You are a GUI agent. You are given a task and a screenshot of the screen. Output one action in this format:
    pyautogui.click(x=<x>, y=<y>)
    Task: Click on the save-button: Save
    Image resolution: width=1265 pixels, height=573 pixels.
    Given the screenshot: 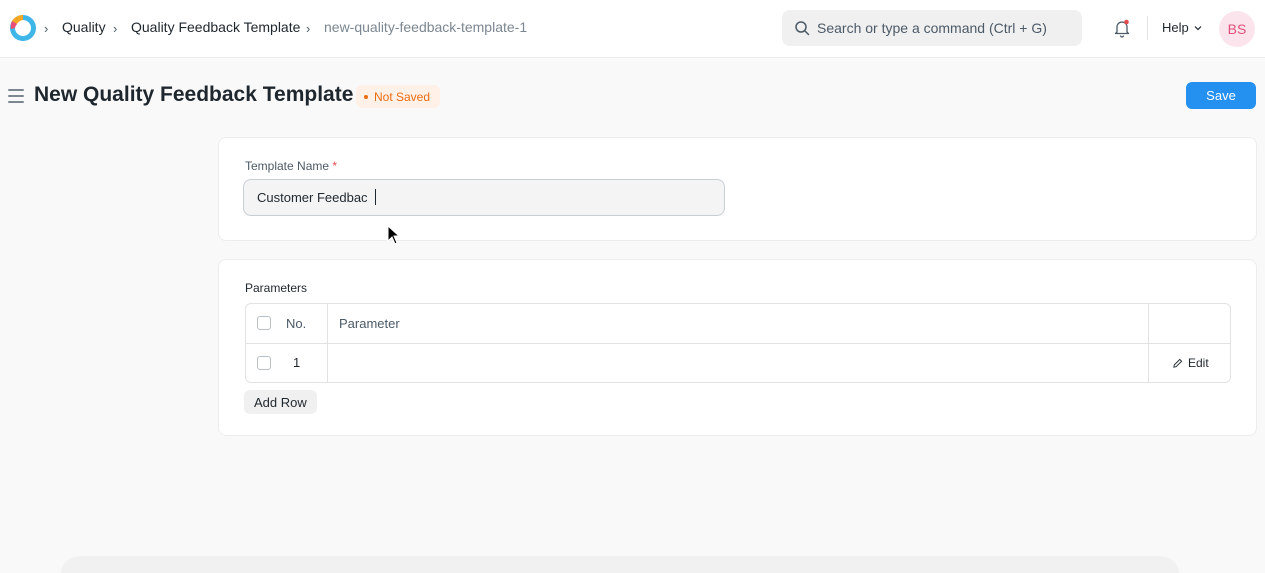 What is the action you would take?
    pyautogui.click(x=1221, y=95)
    